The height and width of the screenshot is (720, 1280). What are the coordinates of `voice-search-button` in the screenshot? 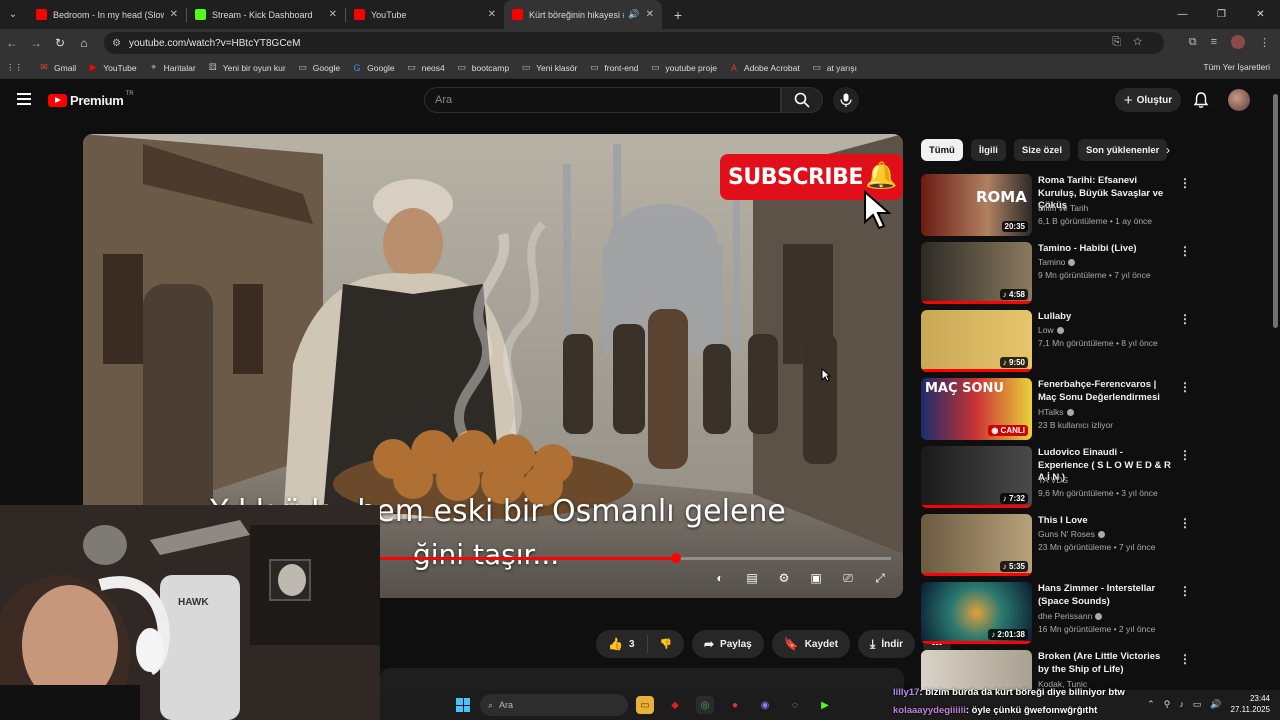 It's located at (846, 100).